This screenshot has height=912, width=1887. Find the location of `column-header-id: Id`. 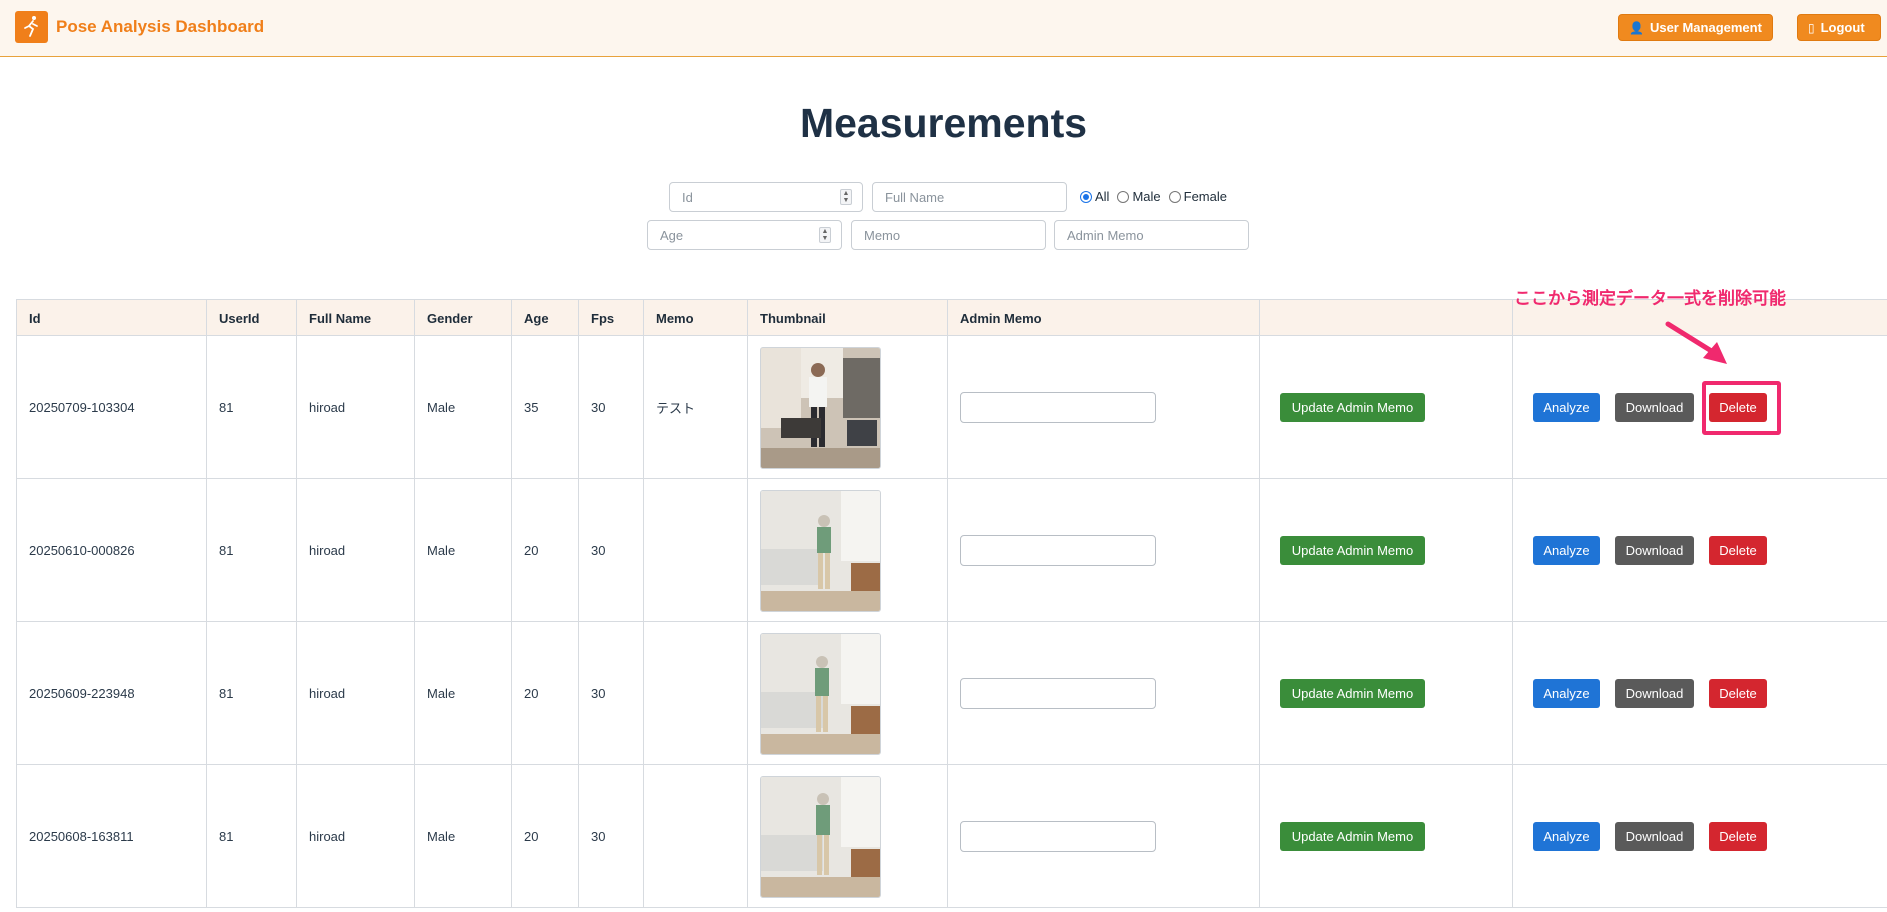

column-header-id: Id is located at coordinates (112, 318).